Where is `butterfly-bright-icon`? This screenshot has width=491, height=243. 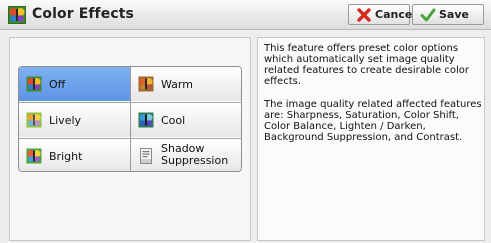
butterfly-bright-icon is located at coordinates (34, 156).